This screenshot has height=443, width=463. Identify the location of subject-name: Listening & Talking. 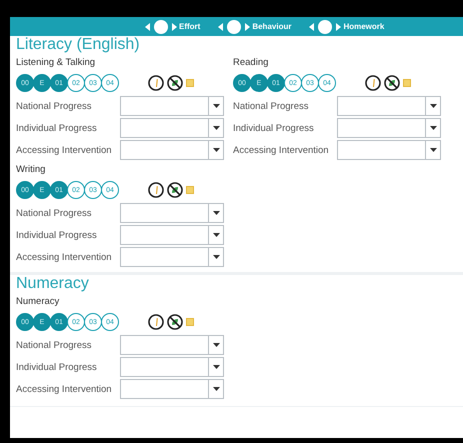
(56, 62).